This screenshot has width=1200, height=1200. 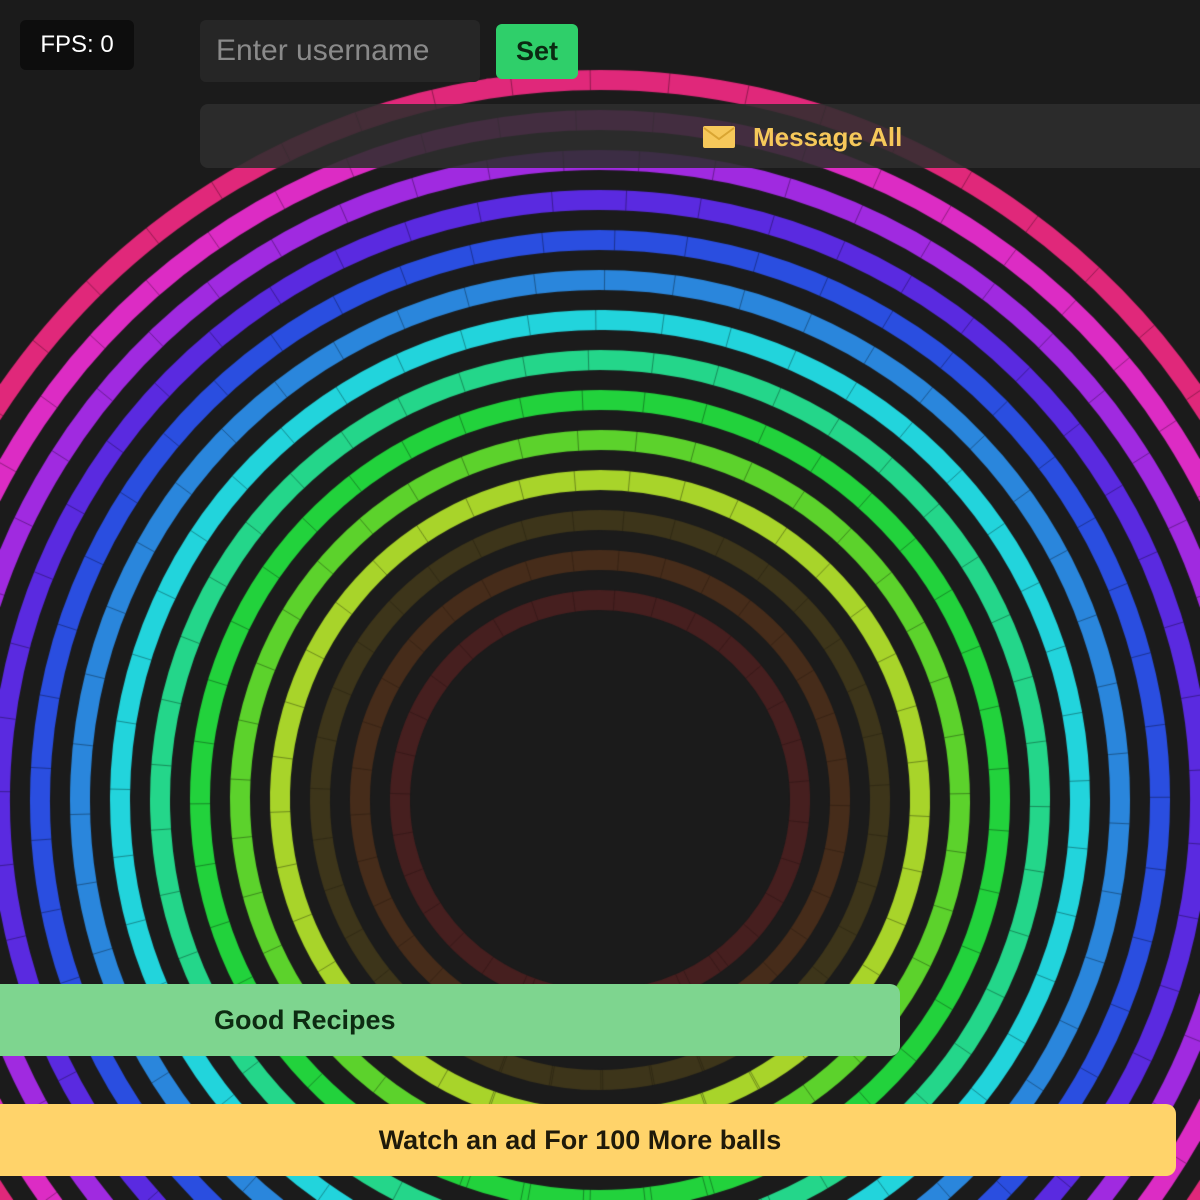 I want to click on message-all-label: Message All, so click(x=828, y=136).